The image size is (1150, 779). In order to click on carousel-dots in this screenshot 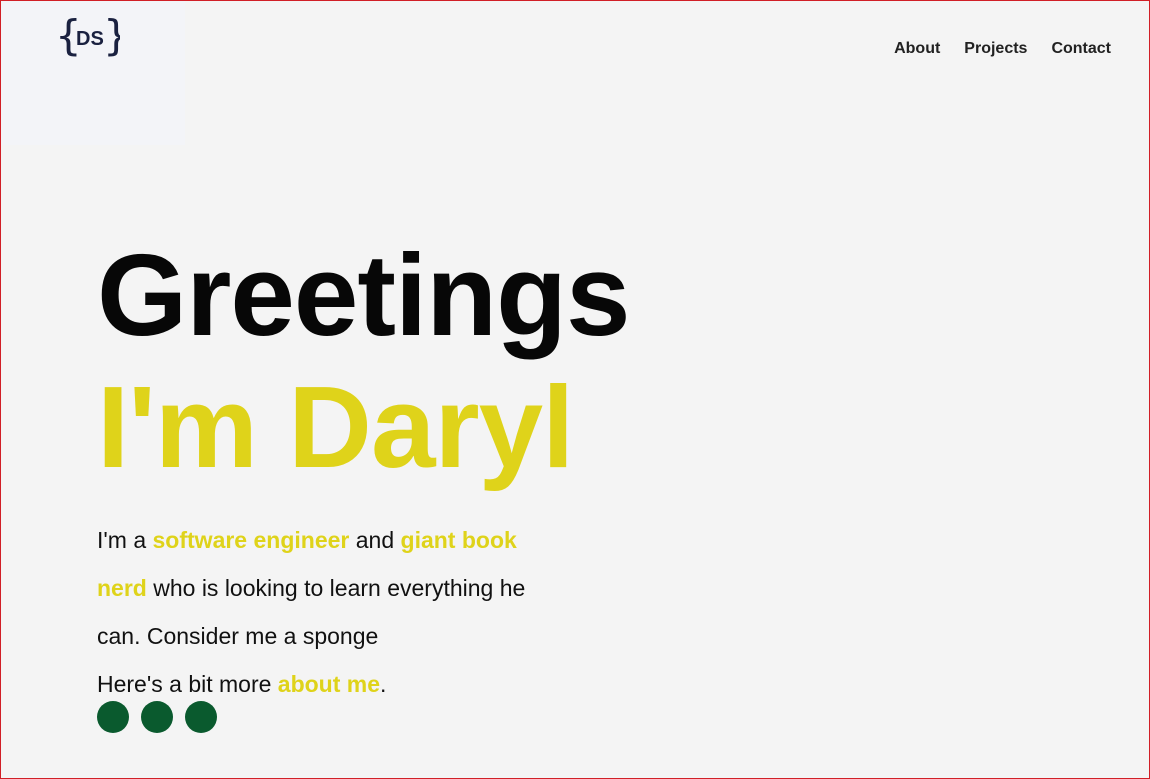, I will do `click(157, 717)`.